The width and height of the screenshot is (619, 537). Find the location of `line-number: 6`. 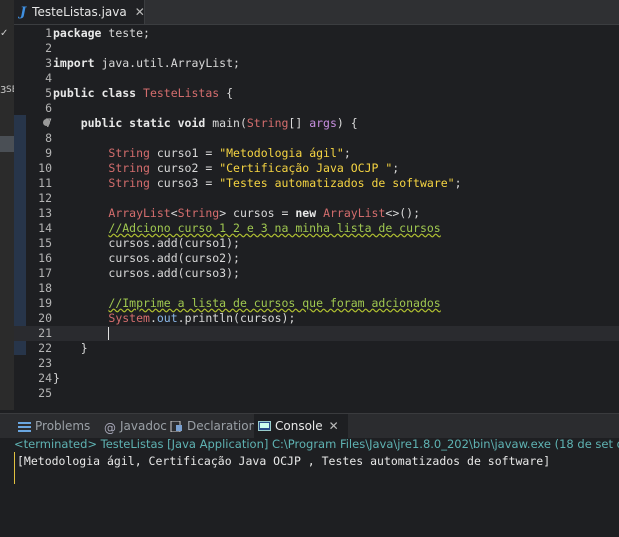

line-number: 6 is located at coordinates (48, 108).